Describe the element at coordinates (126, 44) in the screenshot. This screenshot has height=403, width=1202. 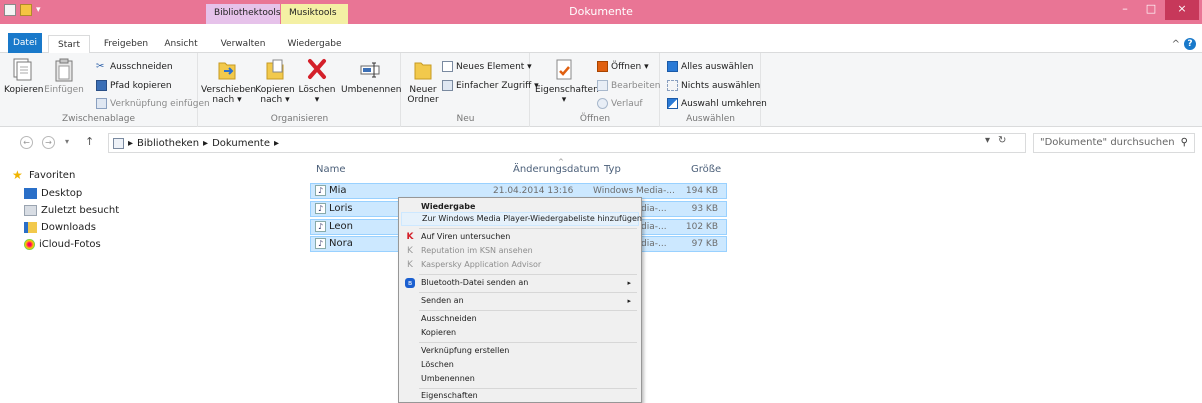
I see `tab-freigeben: Freigeben` at that location.